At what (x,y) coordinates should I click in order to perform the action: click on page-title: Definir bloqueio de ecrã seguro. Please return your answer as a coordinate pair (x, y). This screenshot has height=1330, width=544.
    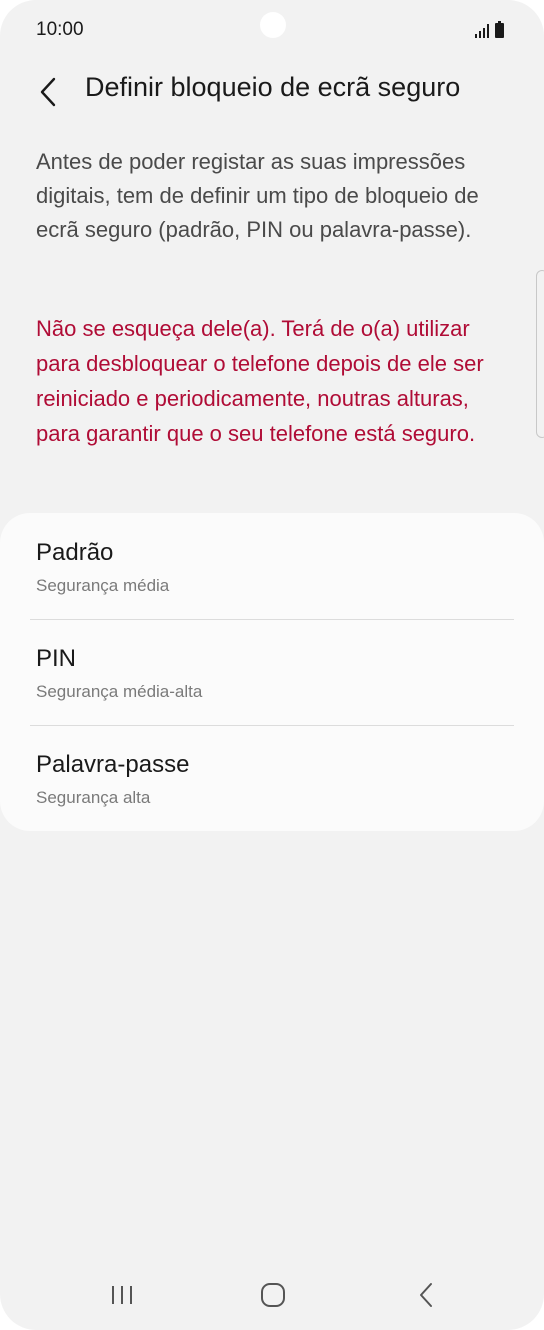
    Looking at the image, I should click on (273, 87).